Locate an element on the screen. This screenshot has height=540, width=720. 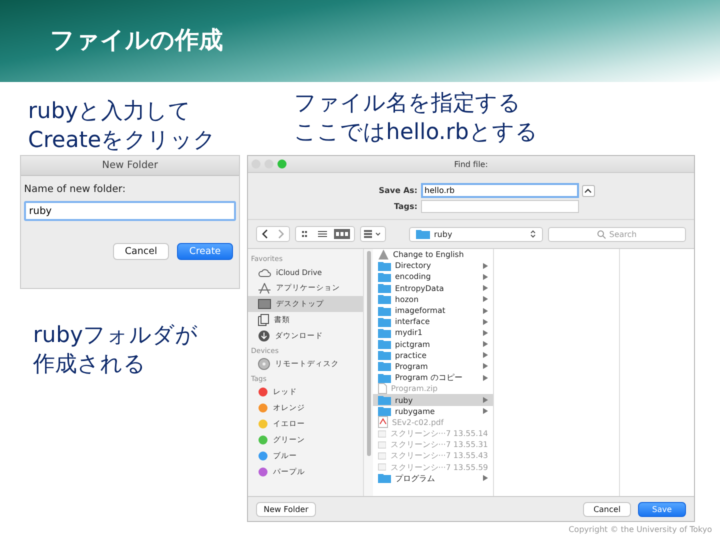
view-mode-control is located at coordinates (325, 234).